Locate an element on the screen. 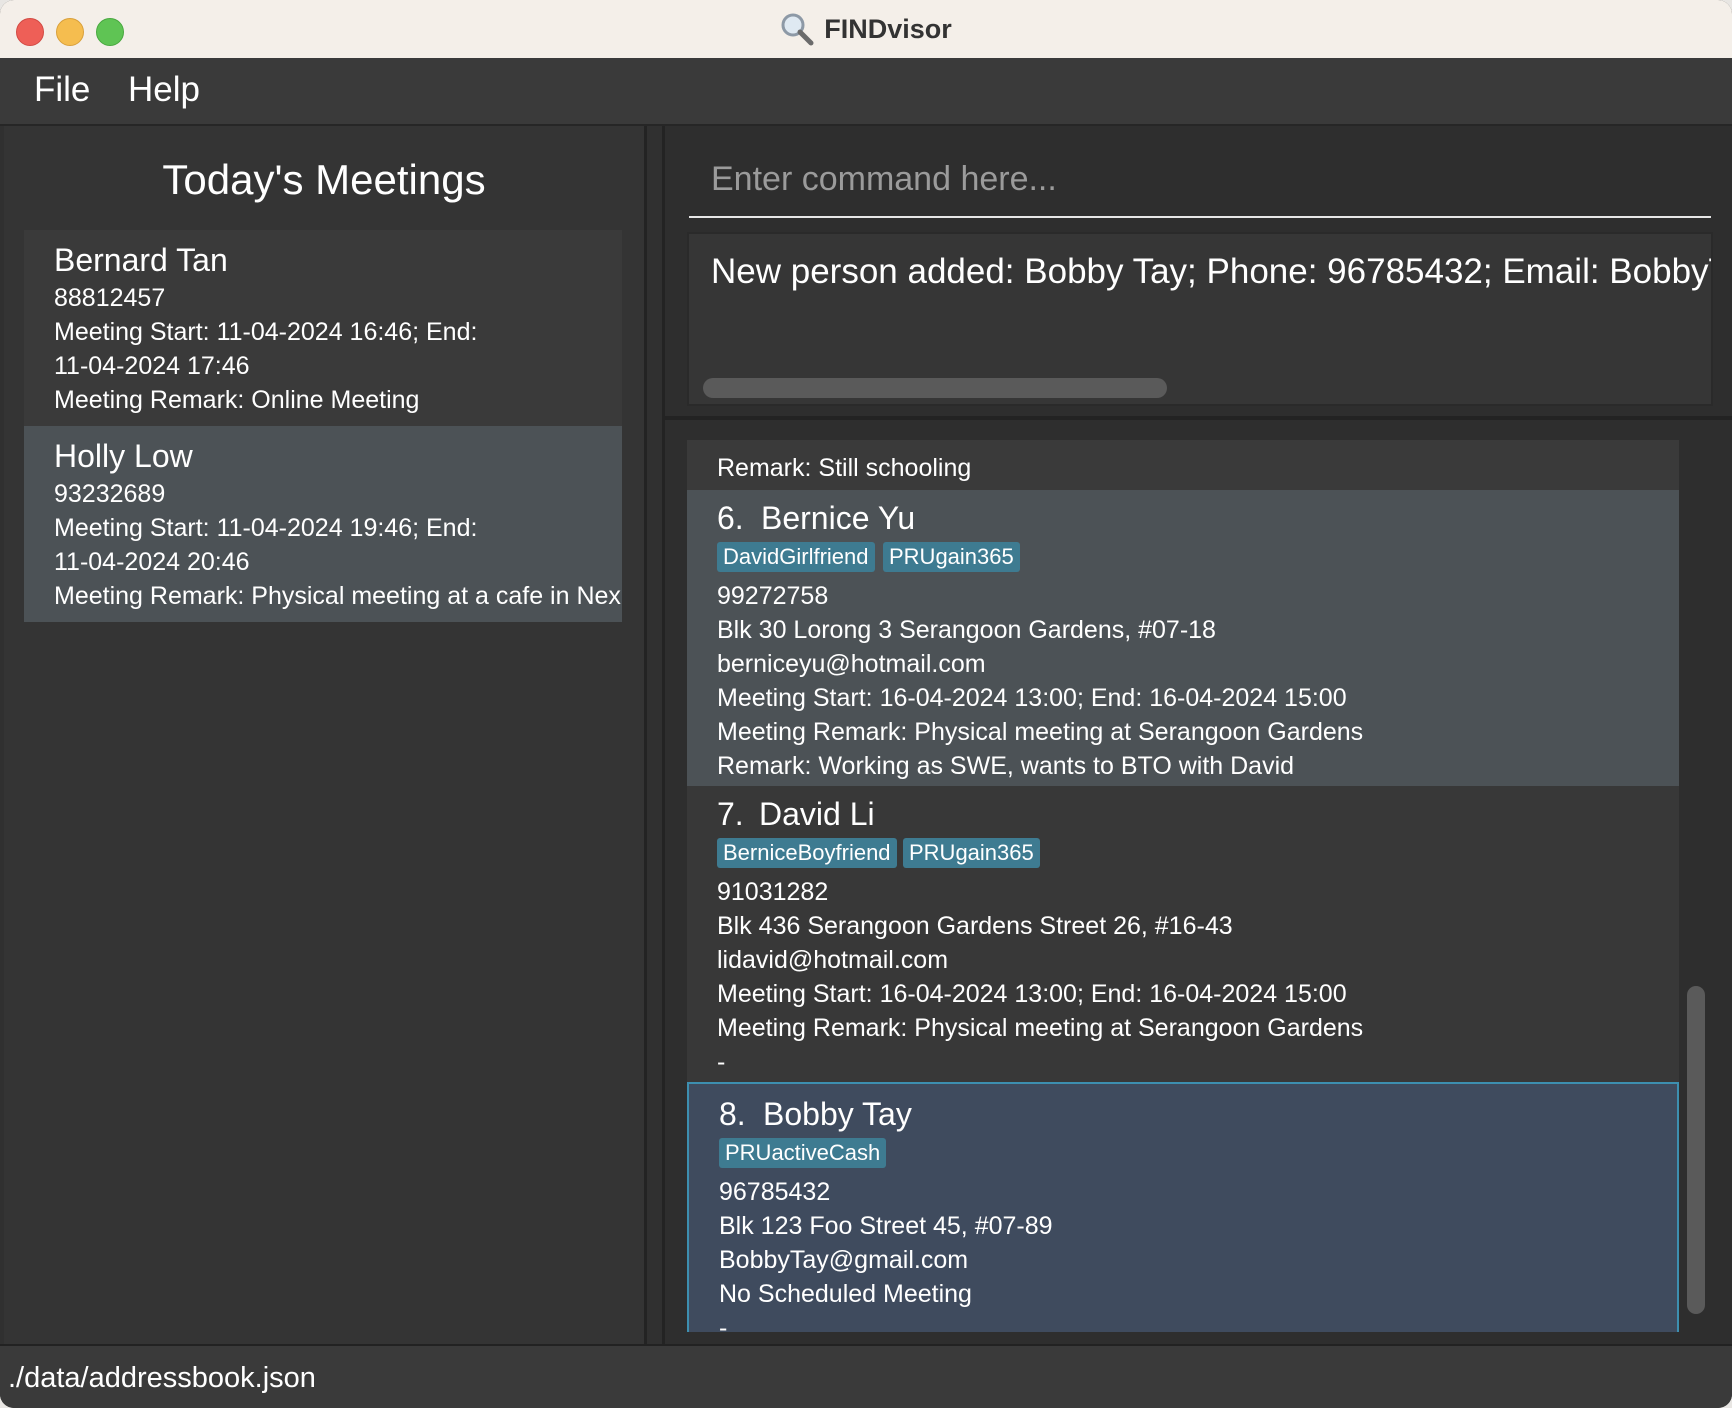 This screenshot has height=1408, width=1732. person-phone: 91031282 is located at coordinates (773, 892).